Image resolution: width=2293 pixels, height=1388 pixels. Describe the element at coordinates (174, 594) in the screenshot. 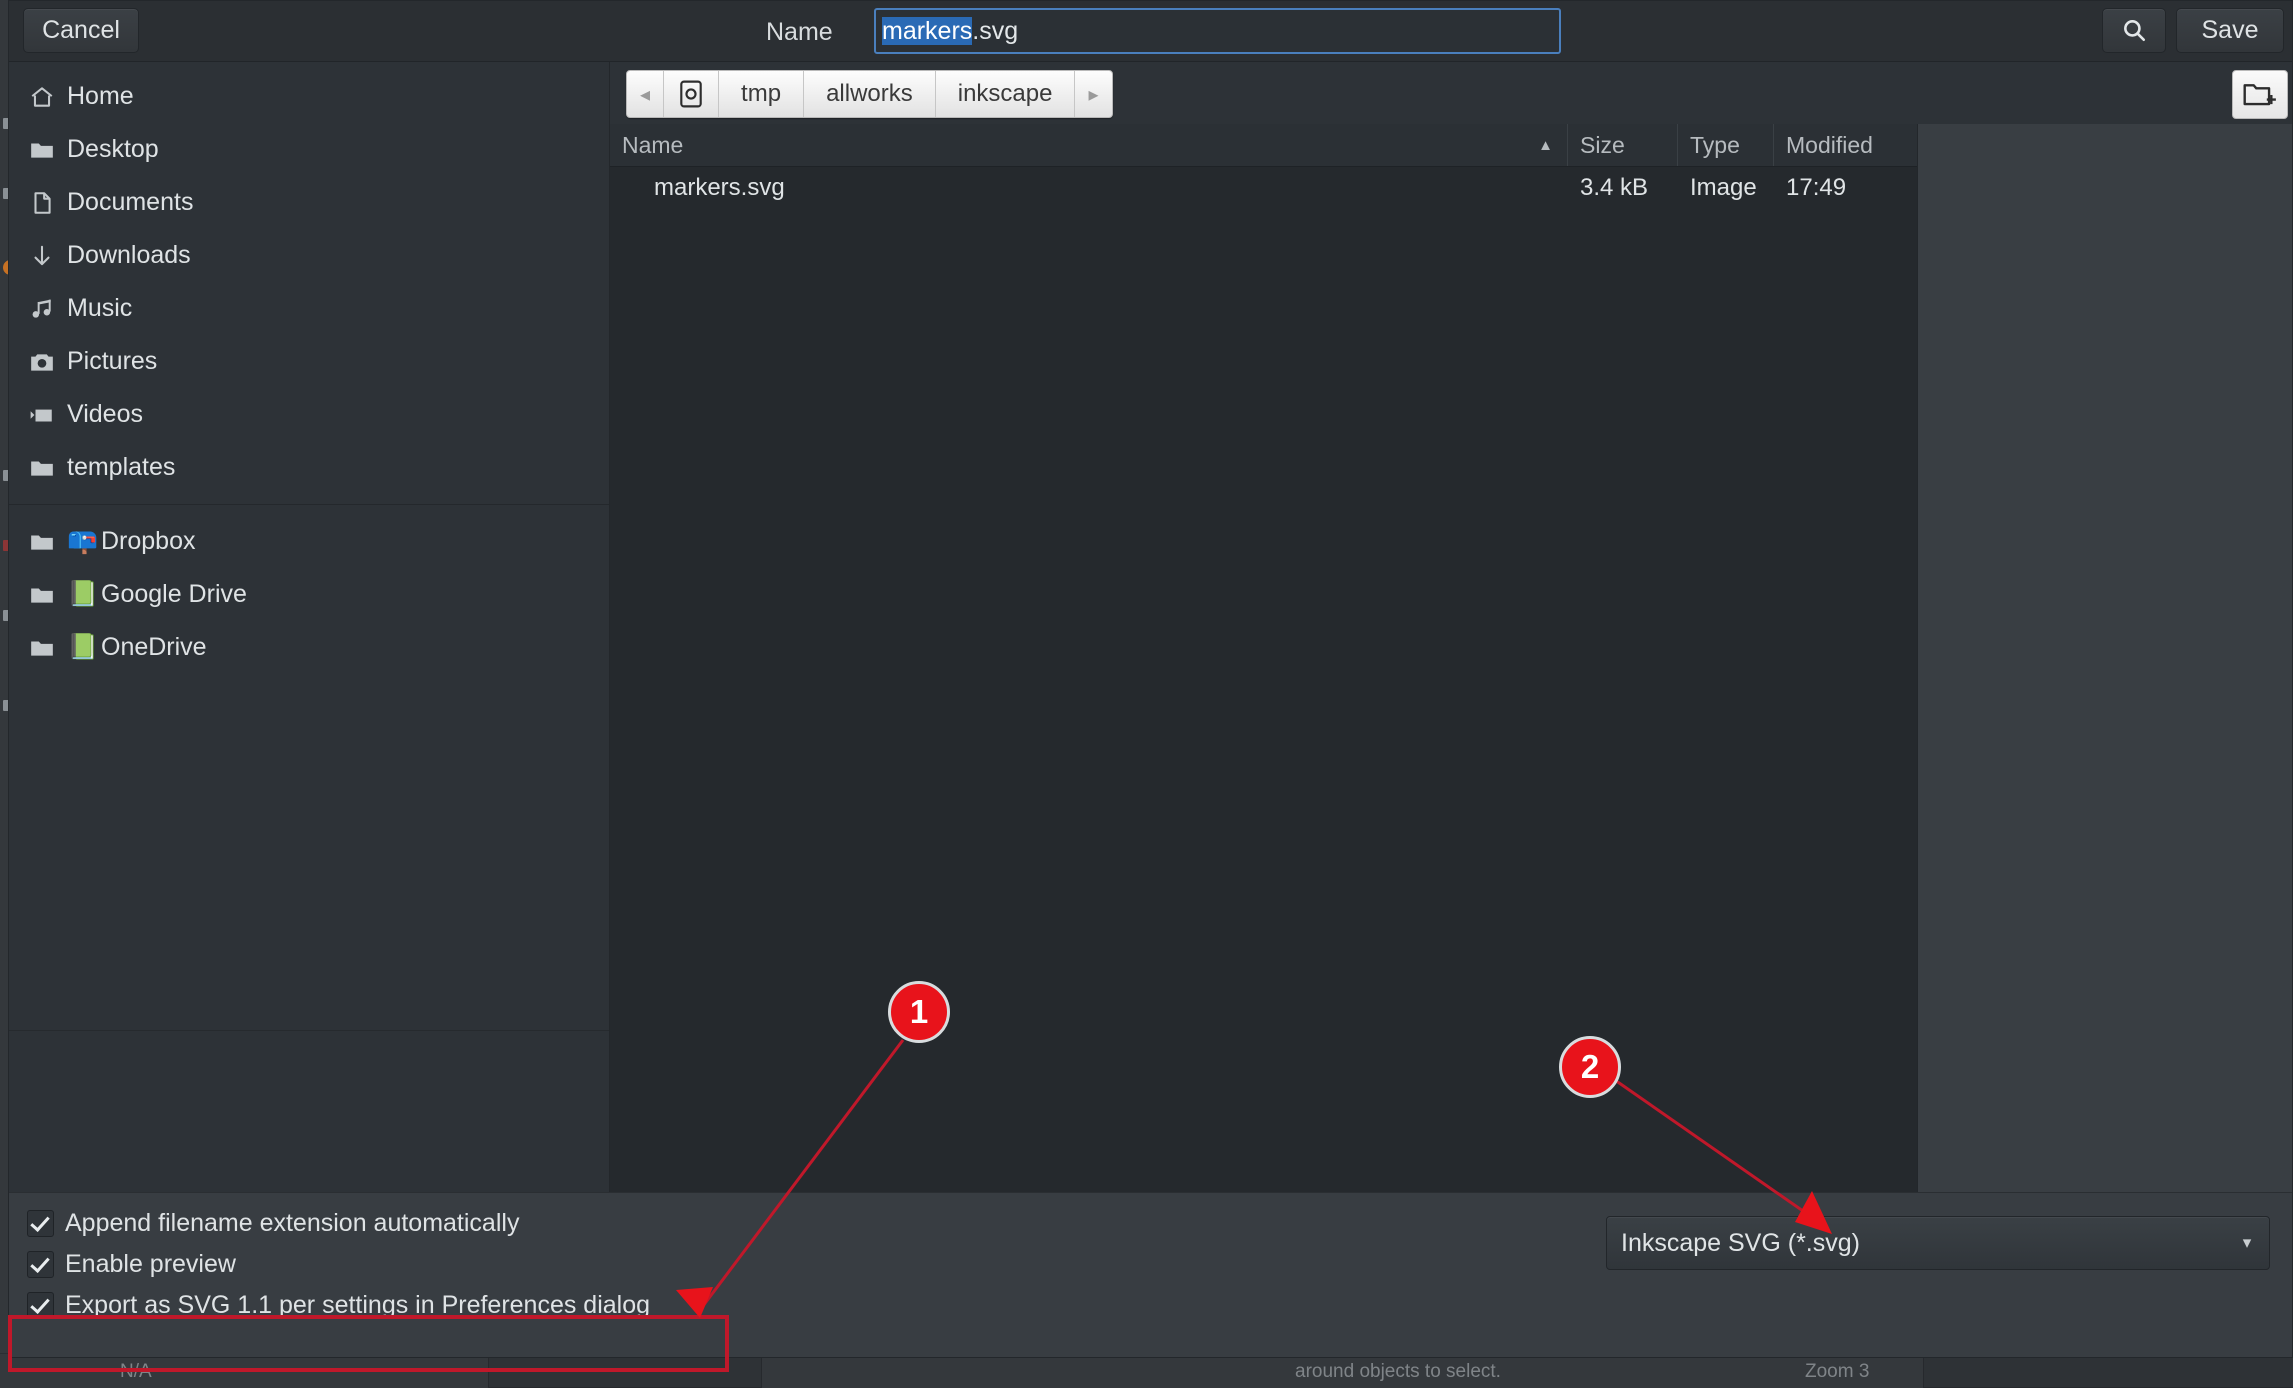

I see `sidebar-item-label: Google Drive` at that location.